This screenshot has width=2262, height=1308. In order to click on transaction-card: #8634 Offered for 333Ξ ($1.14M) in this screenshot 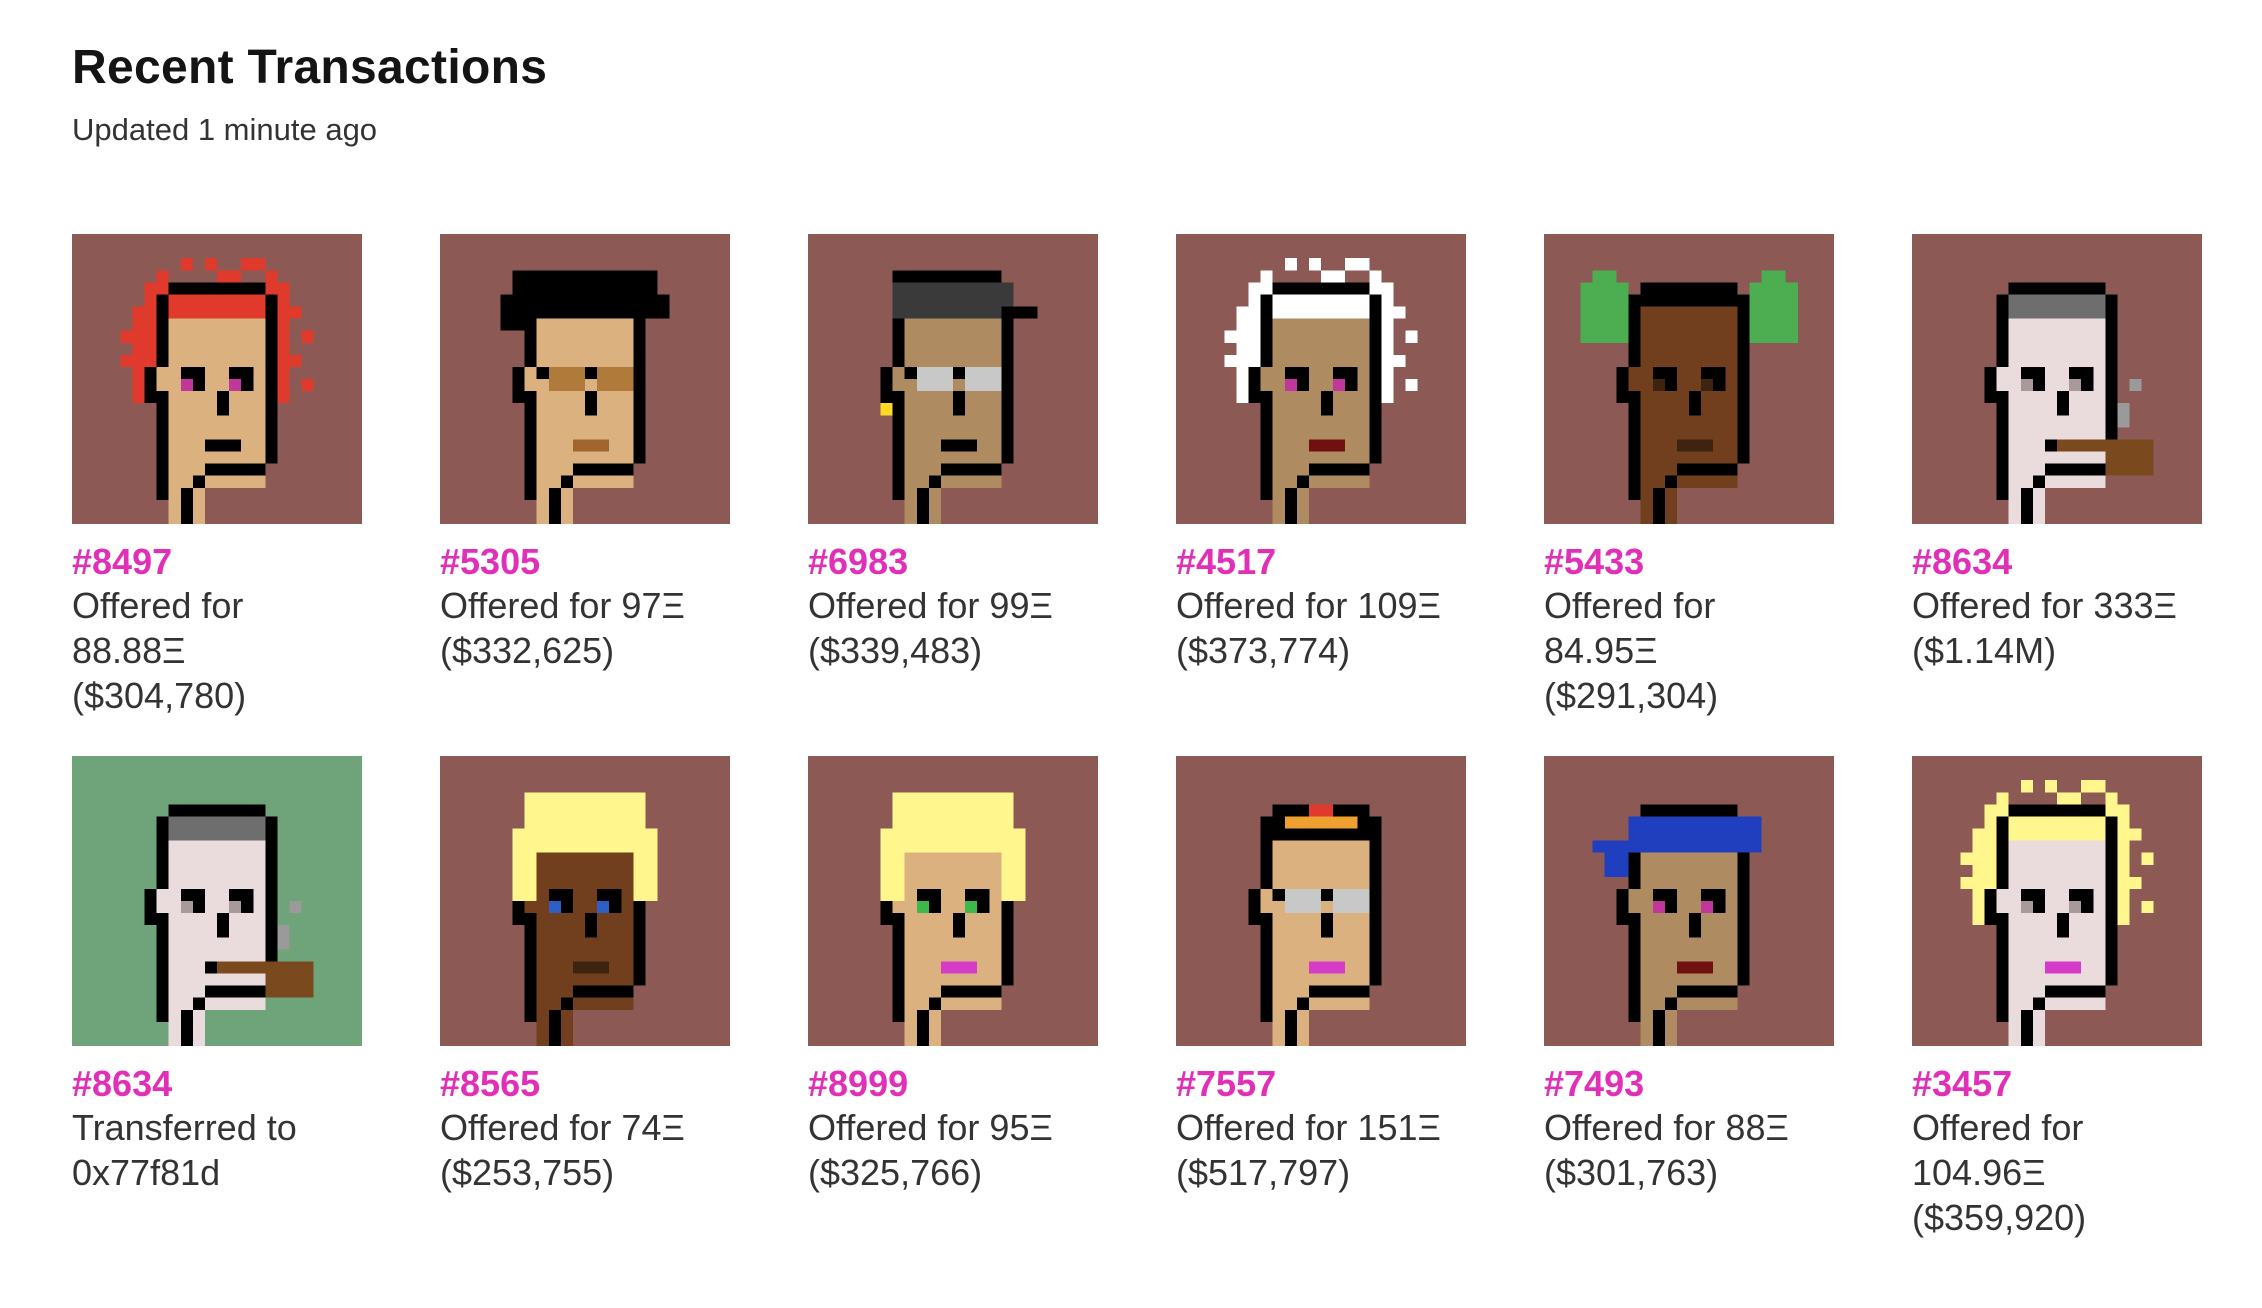, I will do `click(2057, 495)`.